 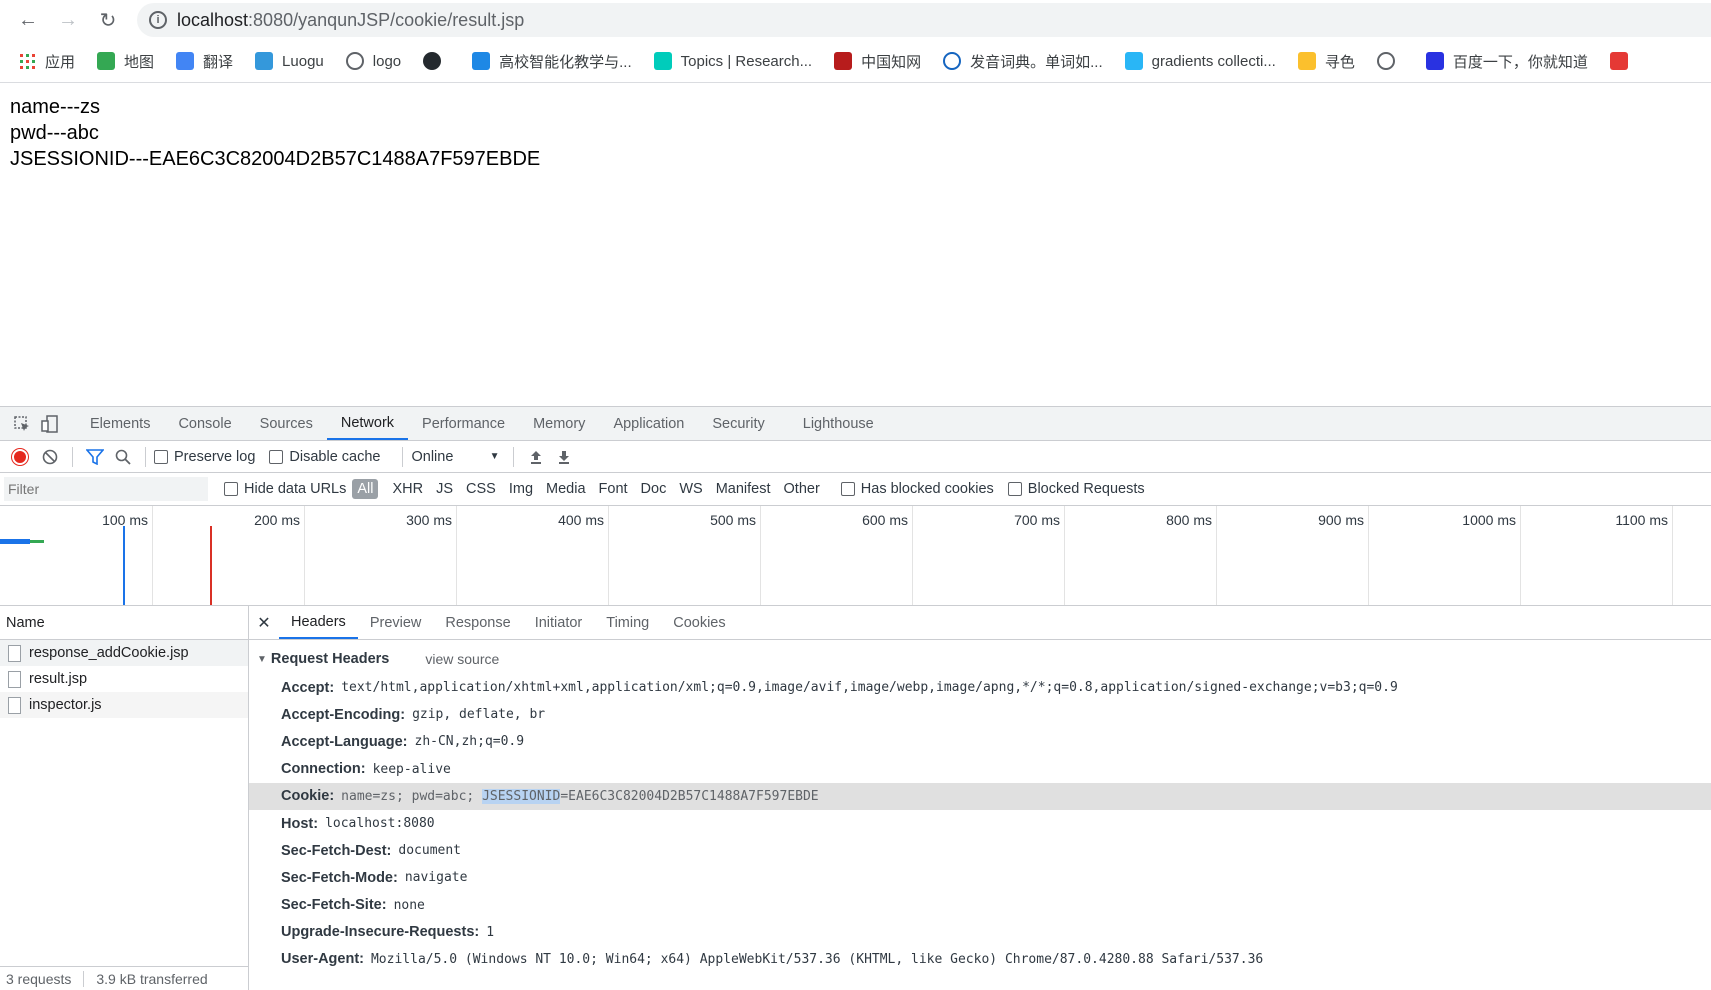 I want to click on tab-lighthouse: Lighthouse, so click(x=838, y=423).